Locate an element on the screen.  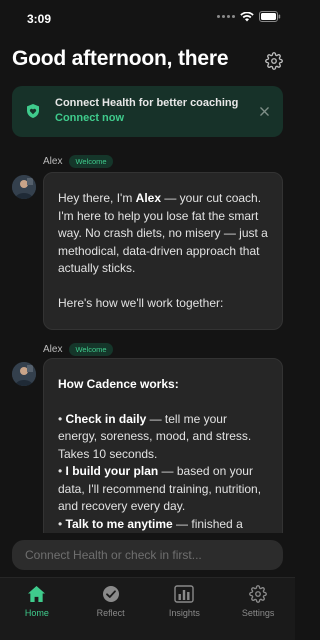
status-time: 3:09 is located at coordinates (39, 19).